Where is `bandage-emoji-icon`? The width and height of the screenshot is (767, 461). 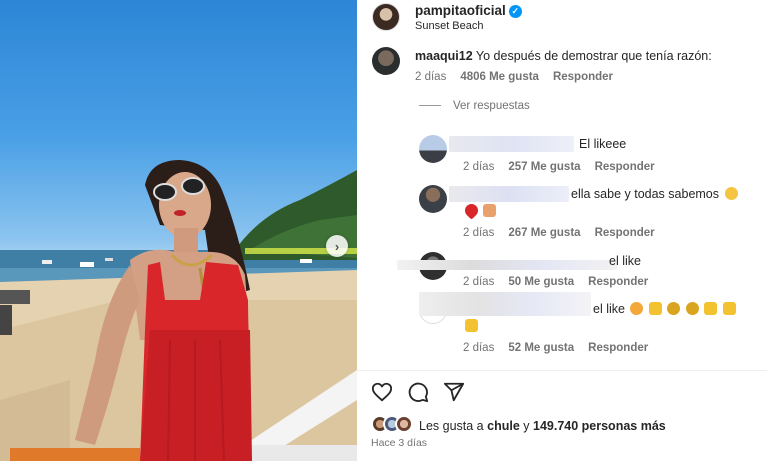 bandage-emoji-icon is located at coordinates (490, 210).